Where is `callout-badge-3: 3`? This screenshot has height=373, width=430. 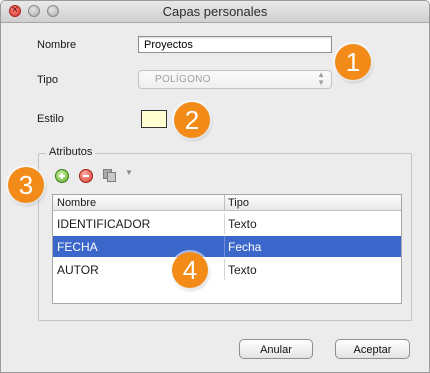
callout-badge-3: 3 is located at coordinates (26, 185).